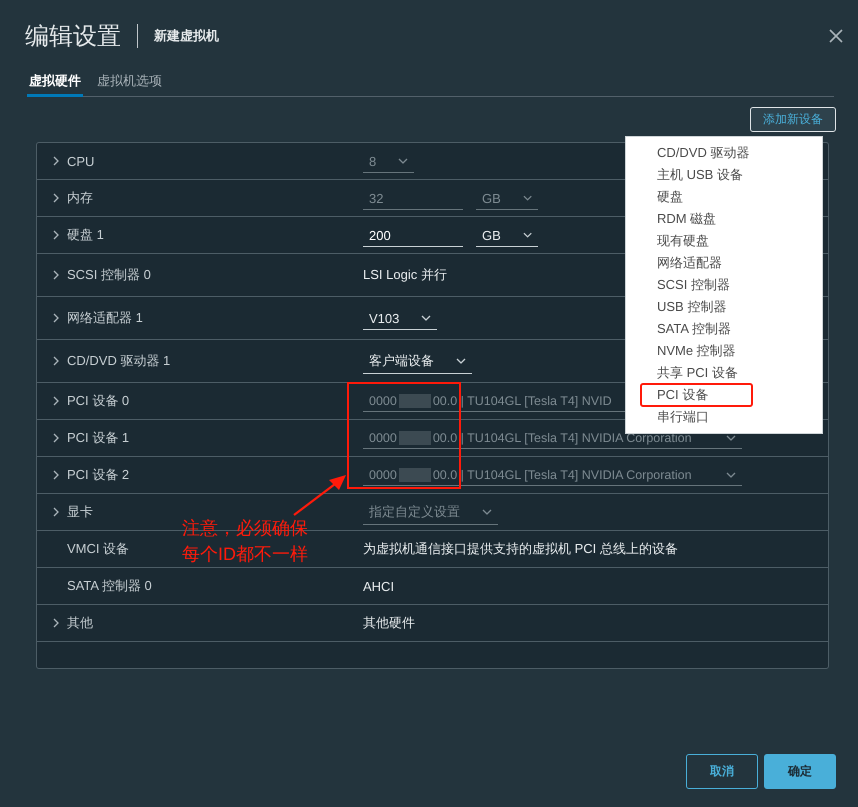 The image size is (858, 807). What do you see at coordinates (98, 549) in the screenshot?
I see `row-label: VMCI 设备` at bounding box center [98, 549].